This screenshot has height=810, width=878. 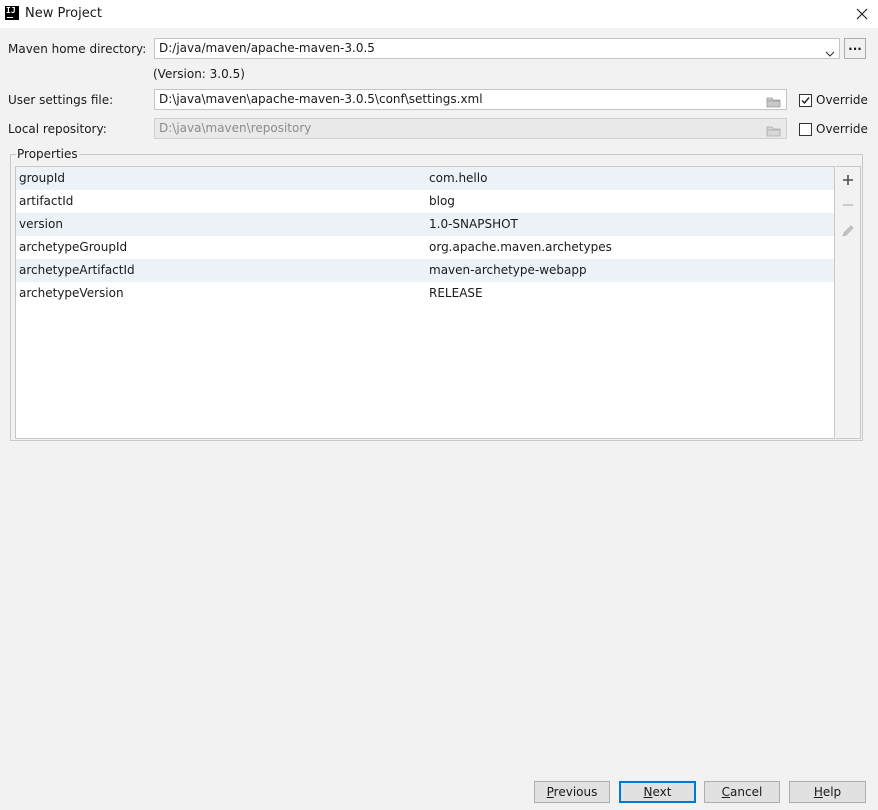 What do you see at coordinates (473, 224) in the screenshot?
I see `property-value: 1.0-SNAPSHOT` at bounding box center [473, 224].